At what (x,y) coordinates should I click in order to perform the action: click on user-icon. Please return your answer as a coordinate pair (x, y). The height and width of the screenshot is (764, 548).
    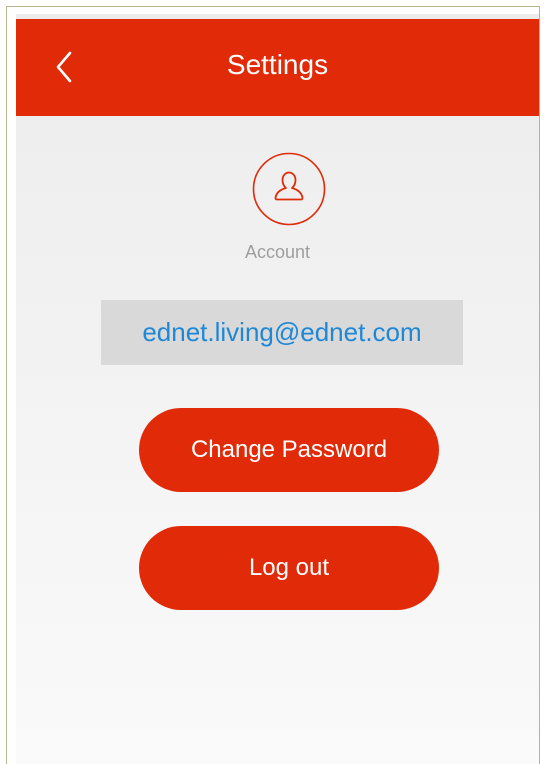
    Looking at the image, I should click on (289, 189).